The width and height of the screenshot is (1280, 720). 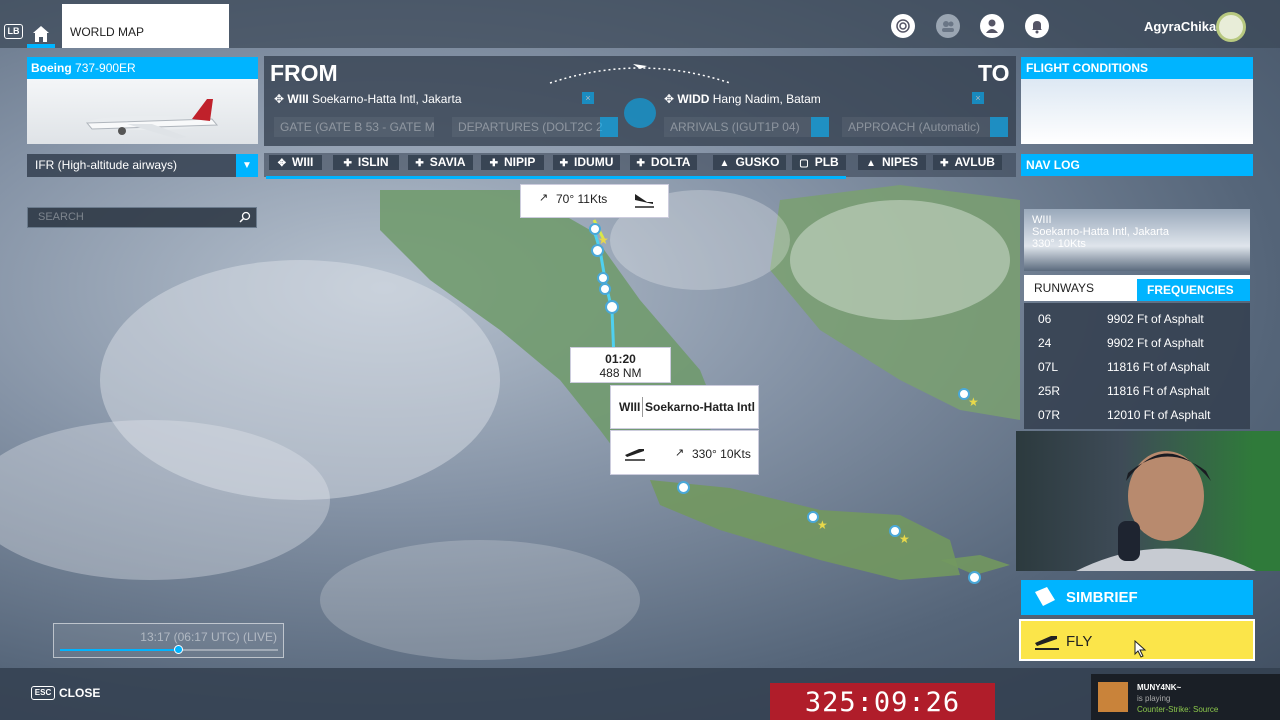 I want to click on gate-select: GATE (GATE B 53 - GATE ME, so click(x=354, y=127).